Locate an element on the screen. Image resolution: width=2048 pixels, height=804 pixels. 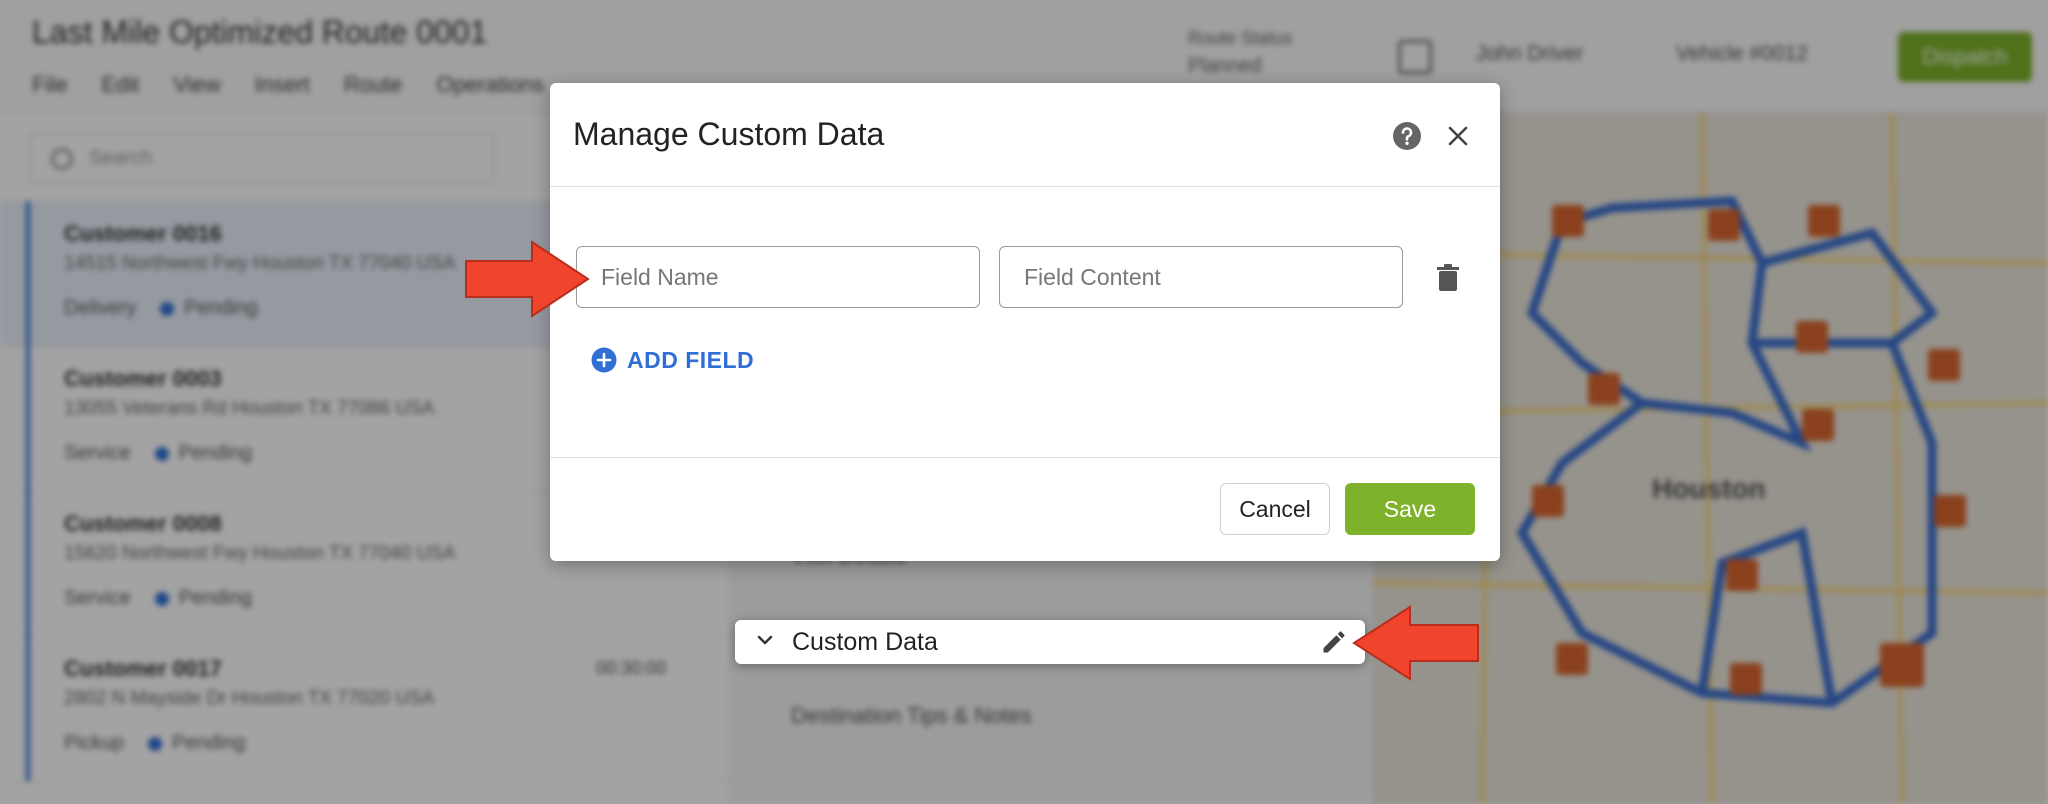
add-field-label: ADD FIELD is located at coordinates (691, 359).